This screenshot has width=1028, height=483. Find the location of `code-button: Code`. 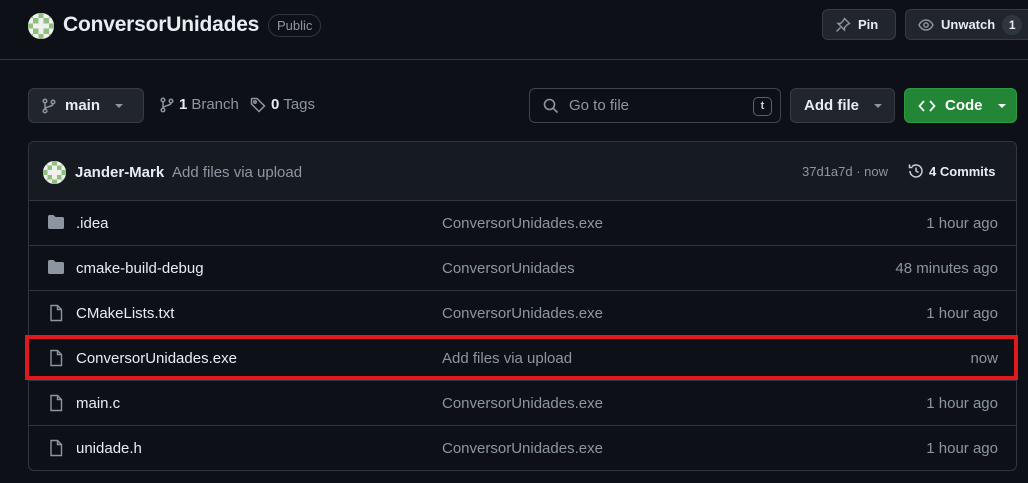

code-button: Code is located at coordinates (960, 105).